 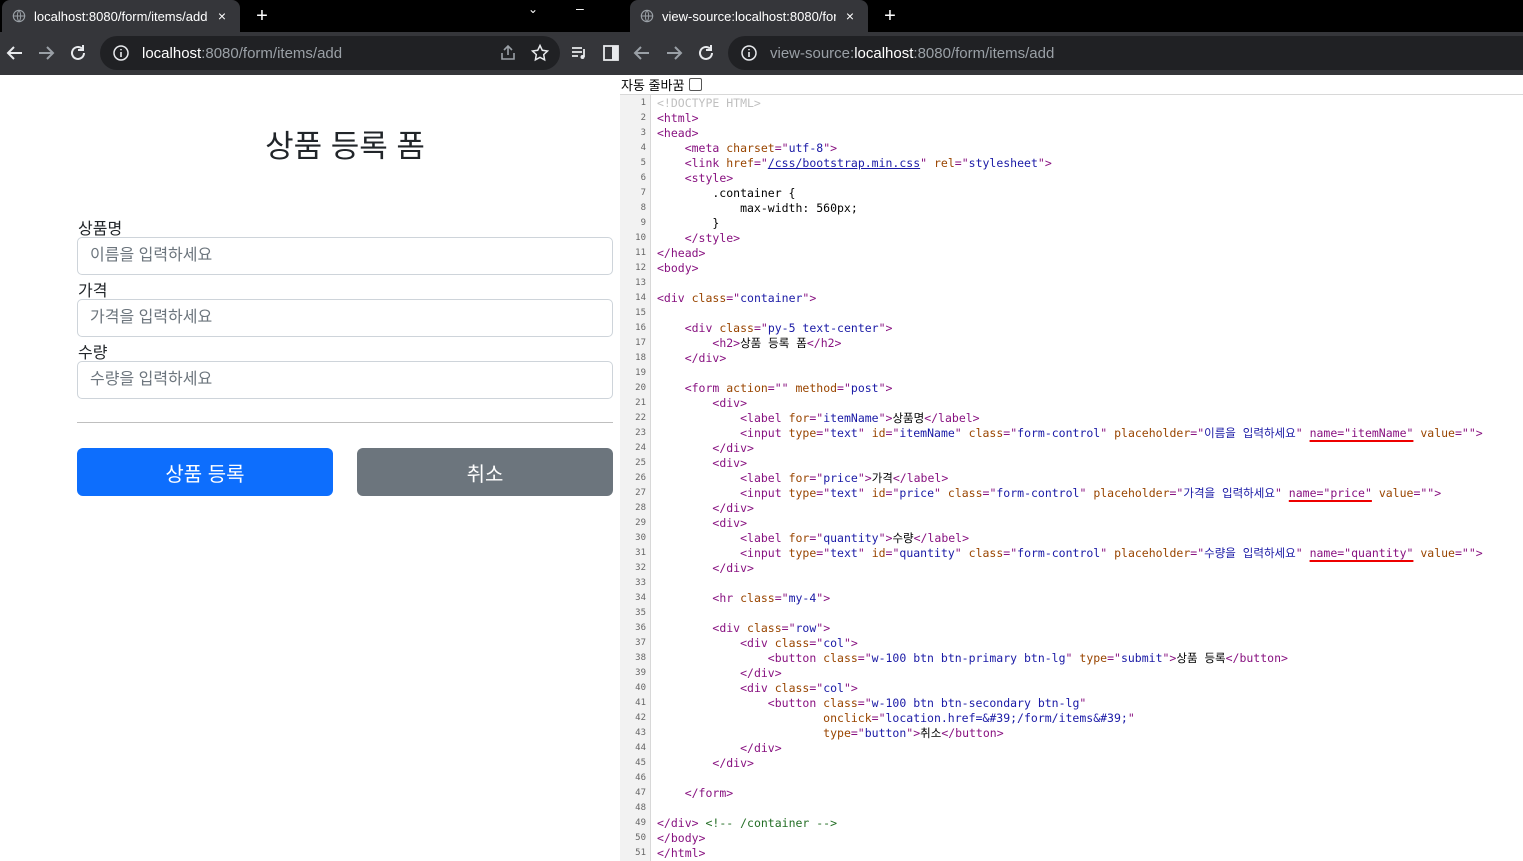 What do you see at coordinates (1141, 658) in the screenshot?
I see `source-token: submit` at bounding box center [1141, 658].